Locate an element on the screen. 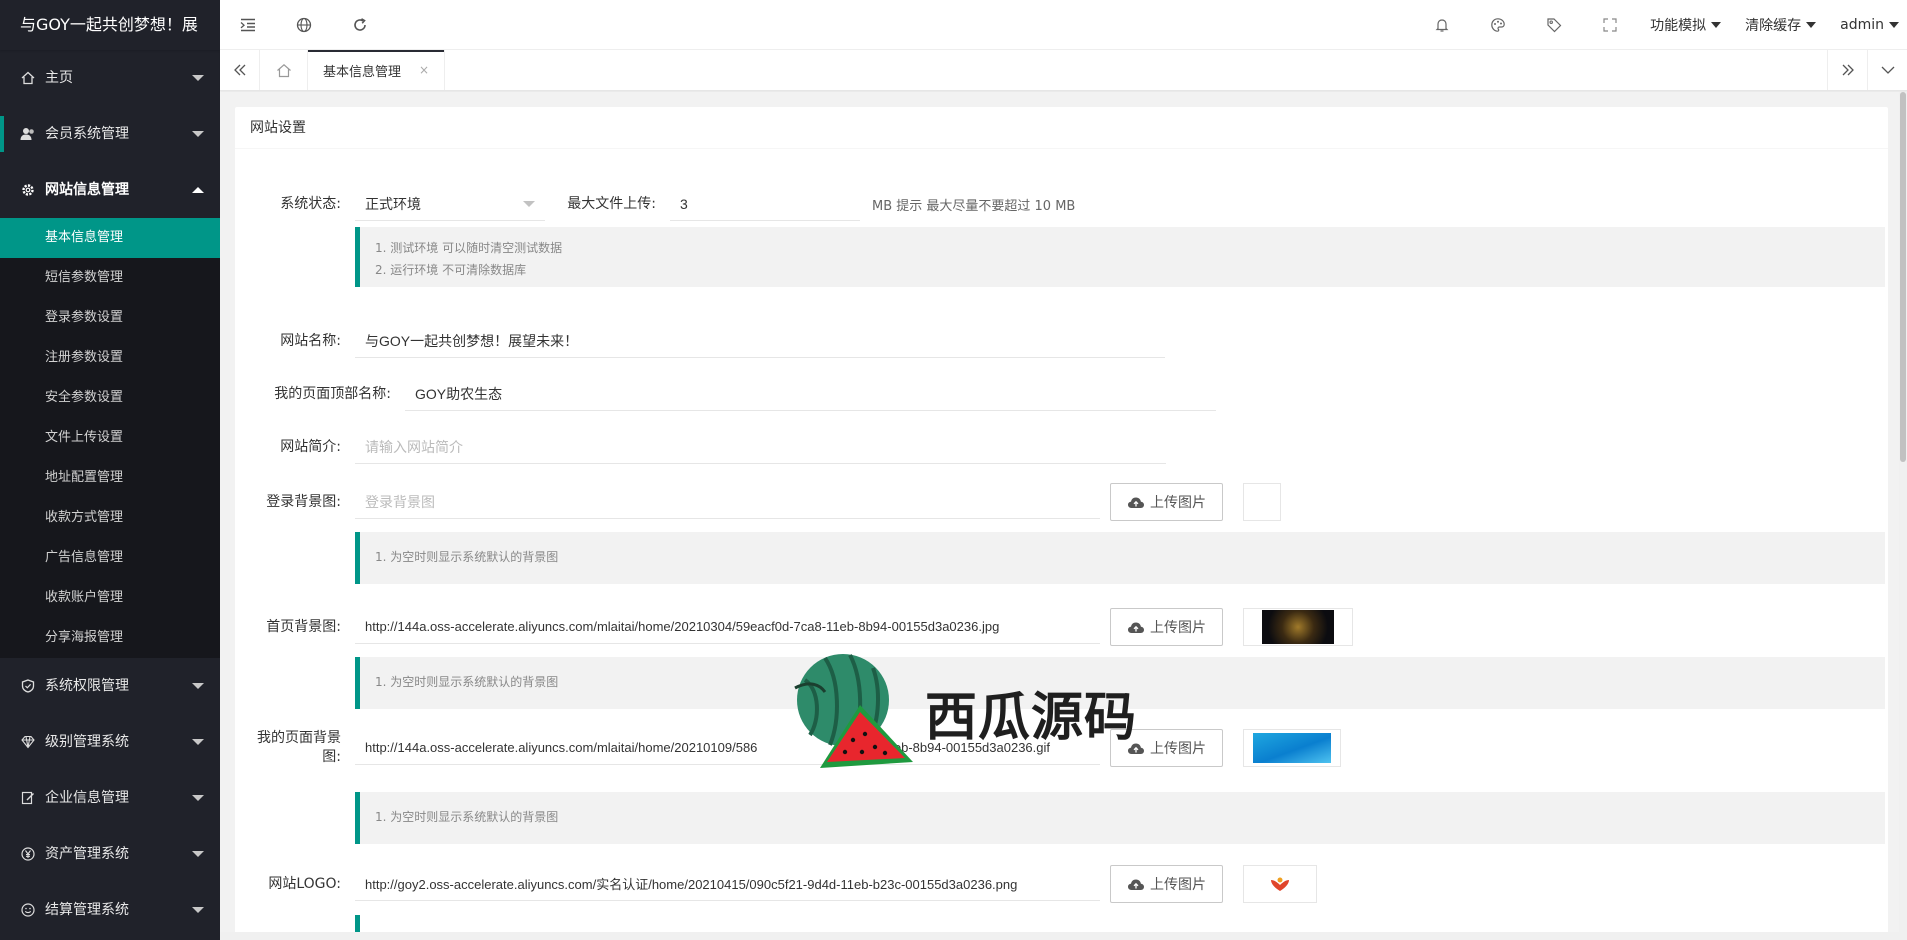 The image size is (1907, 940). user-menu: admin is located at coordinates (1867, 25).